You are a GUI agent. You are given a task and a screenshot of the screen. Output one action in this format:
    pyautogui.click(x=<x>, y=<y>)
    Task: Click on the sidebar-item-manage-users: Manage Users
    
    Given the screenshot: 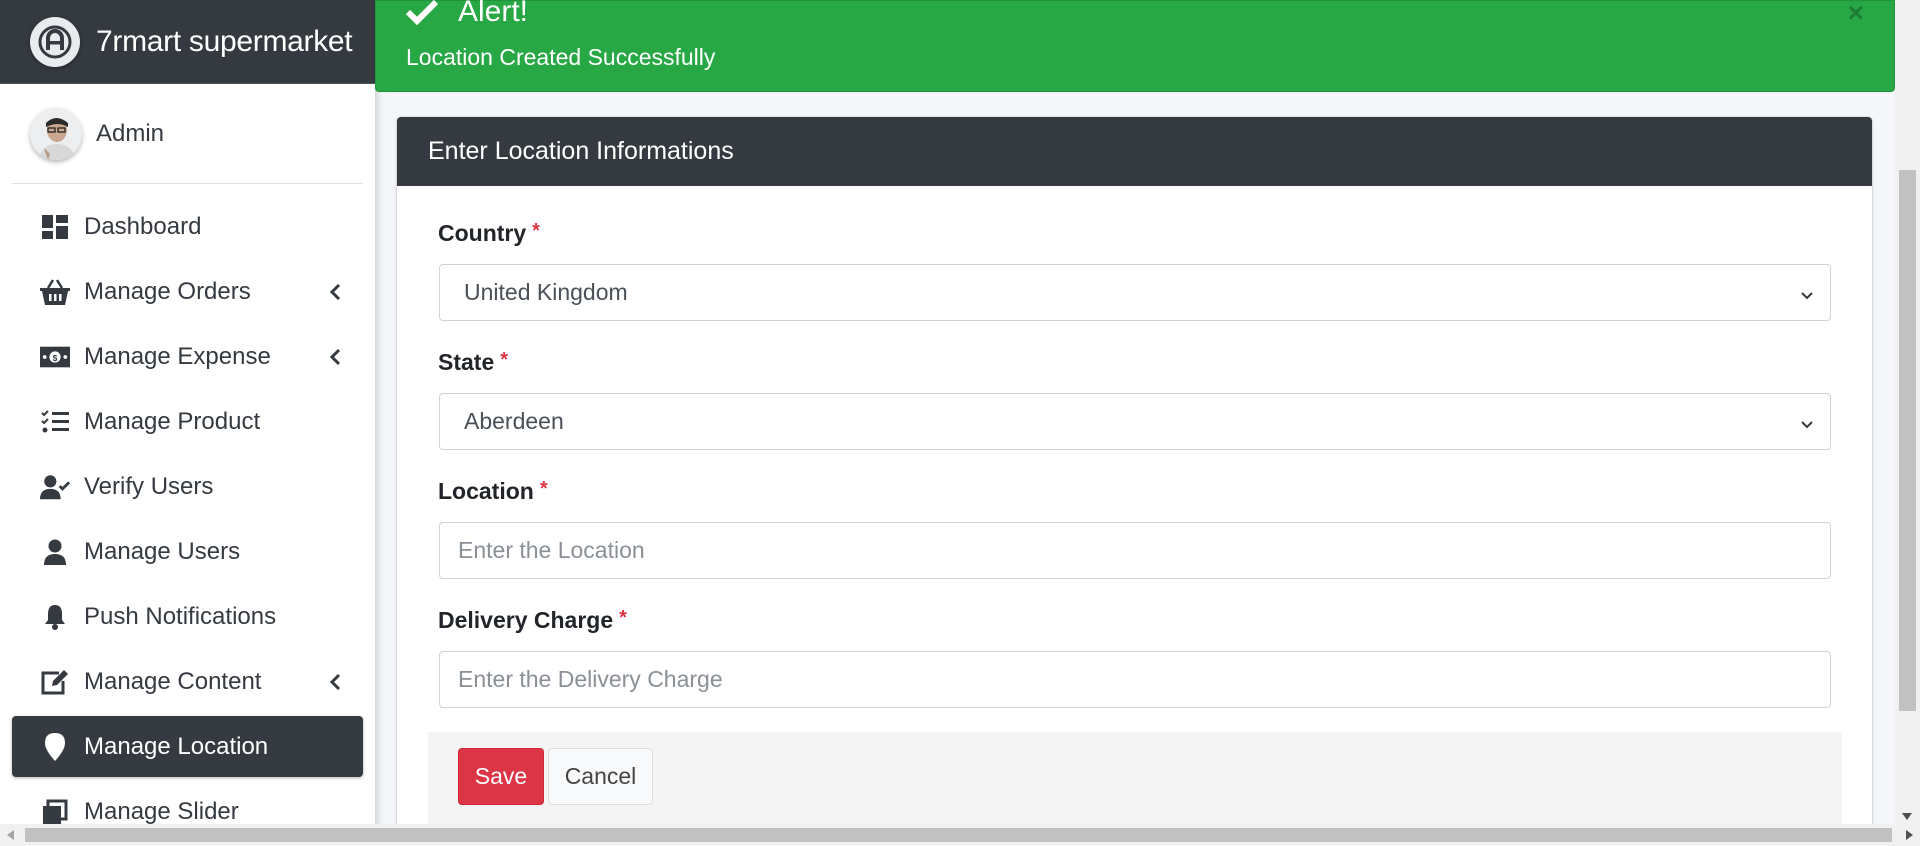 What is the action you would take?
    pyautogui.click(x=187, y=551)
    